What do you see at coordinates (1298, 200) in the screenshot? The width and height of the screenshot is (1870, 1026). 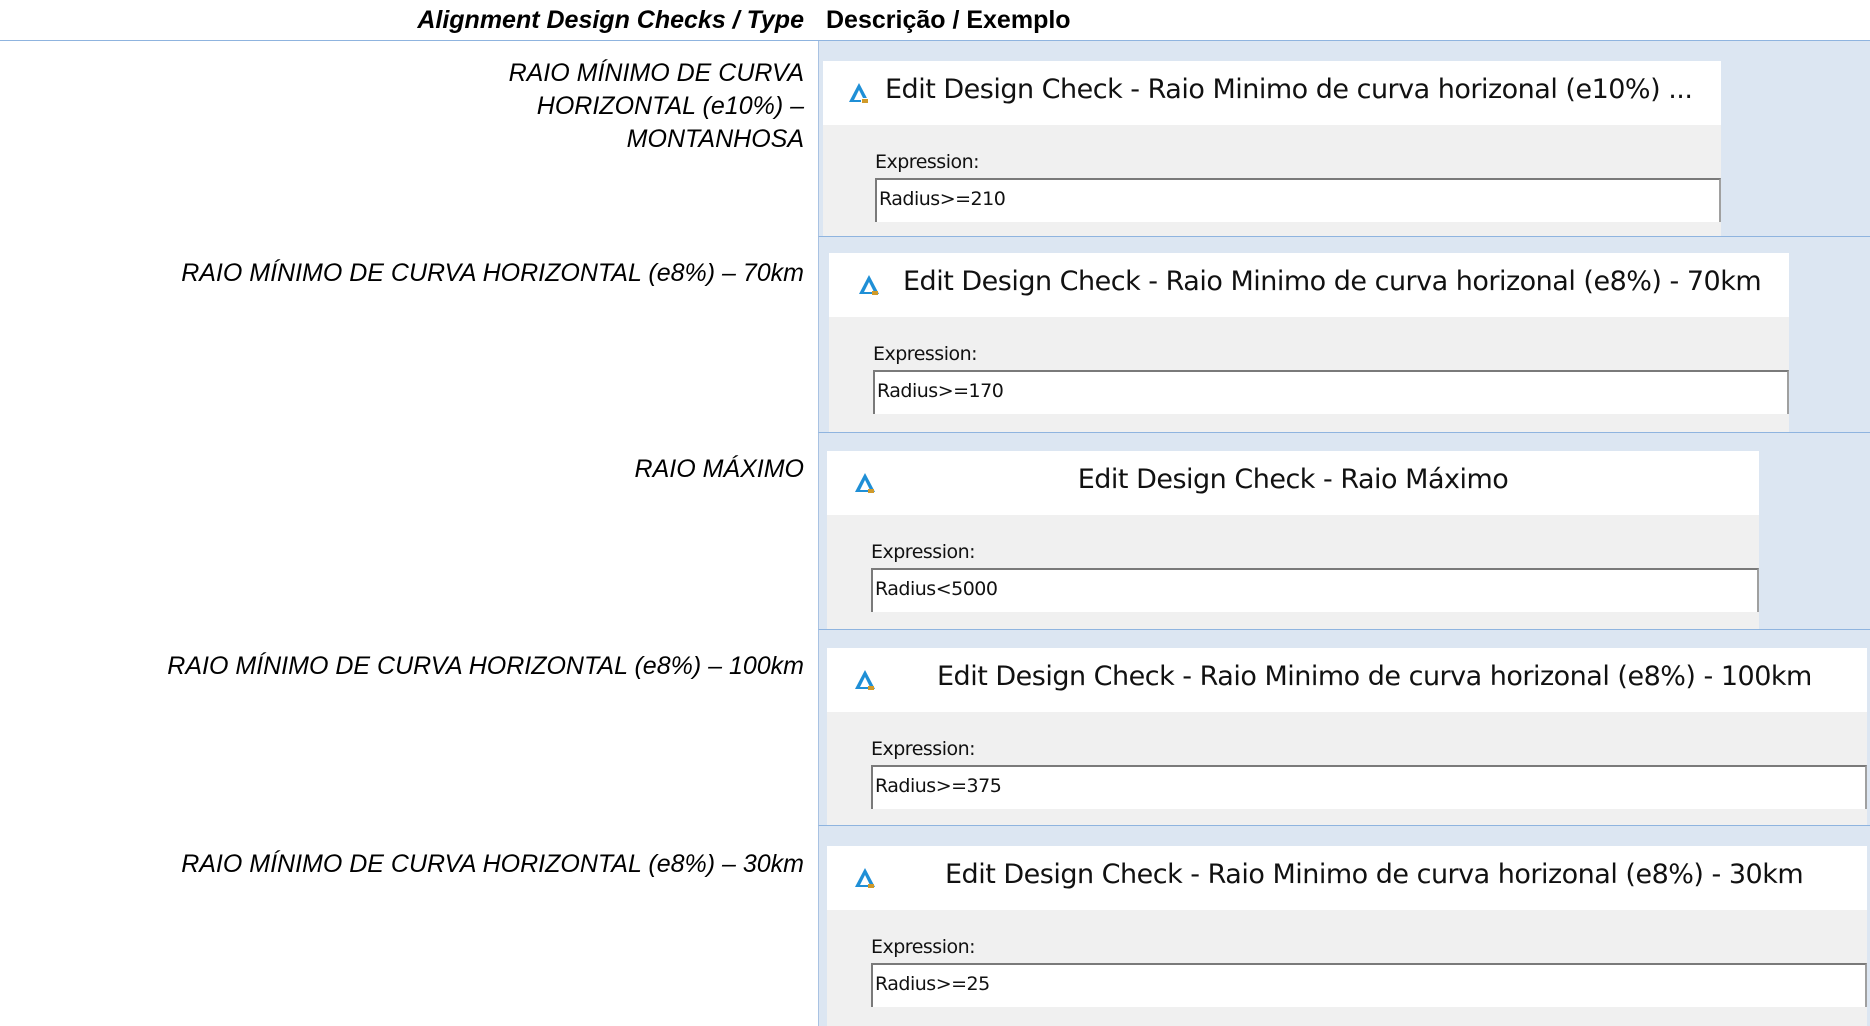 I see `expression-input: Radius>=210` at bounding box center [1298, 200].